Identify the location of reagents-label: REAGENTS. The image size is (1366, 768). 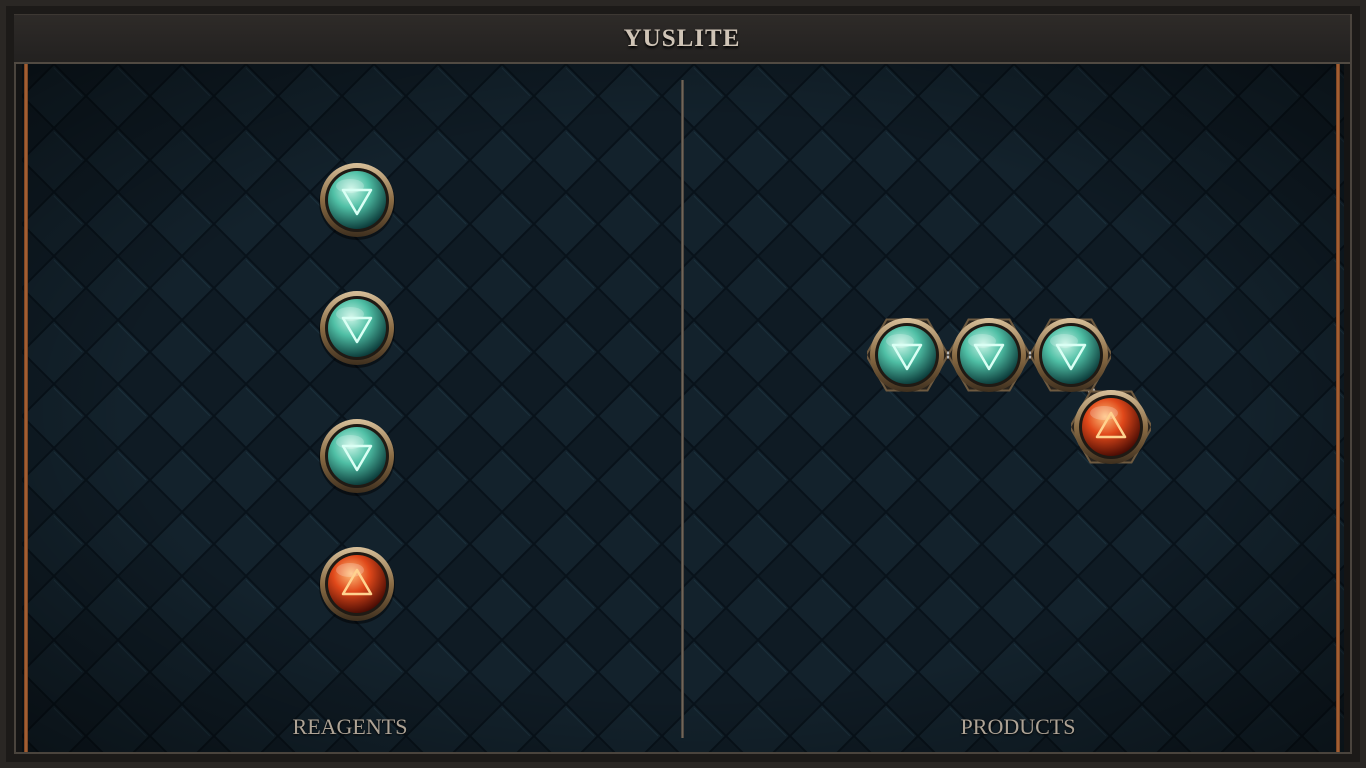
(350, 726).